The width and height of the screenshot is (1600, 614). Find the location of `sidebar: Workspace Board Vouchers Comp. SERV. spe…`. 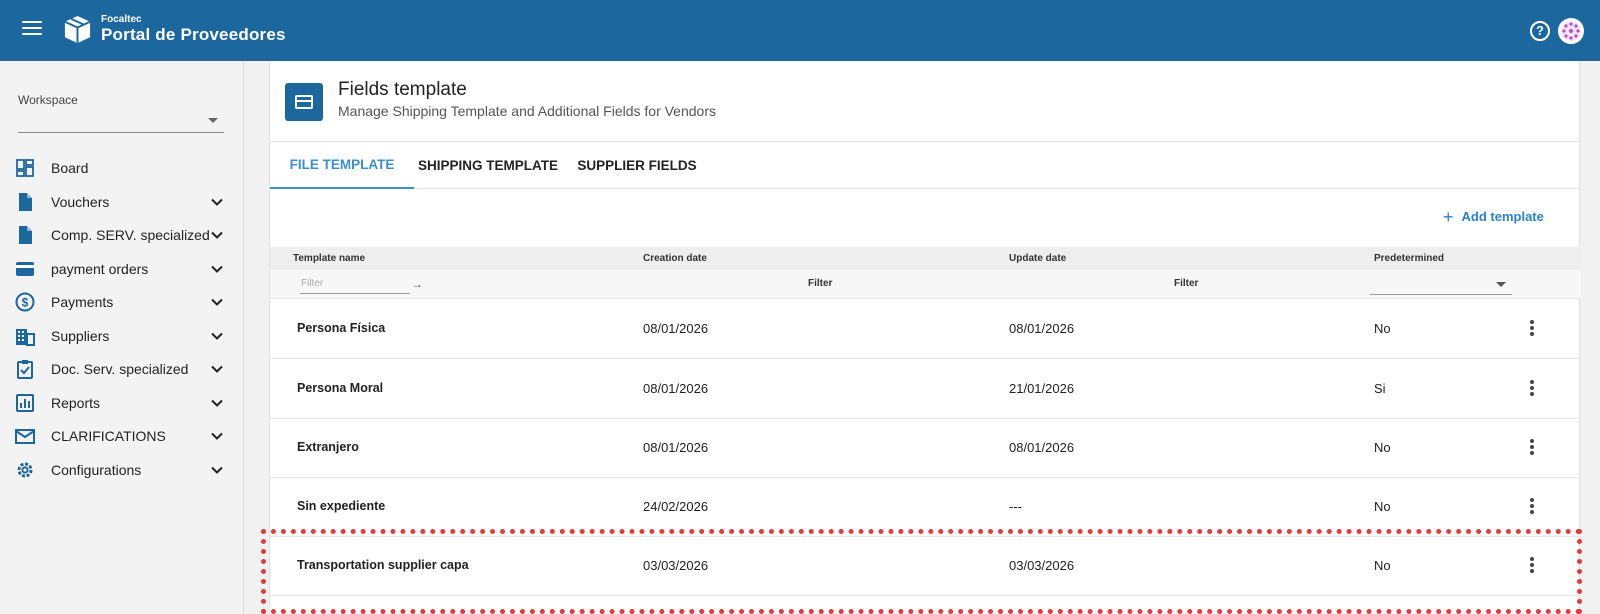

sidebar: Workspace Board Vouchers Comp. SERV. spe… is located at coordinates (122, 337).